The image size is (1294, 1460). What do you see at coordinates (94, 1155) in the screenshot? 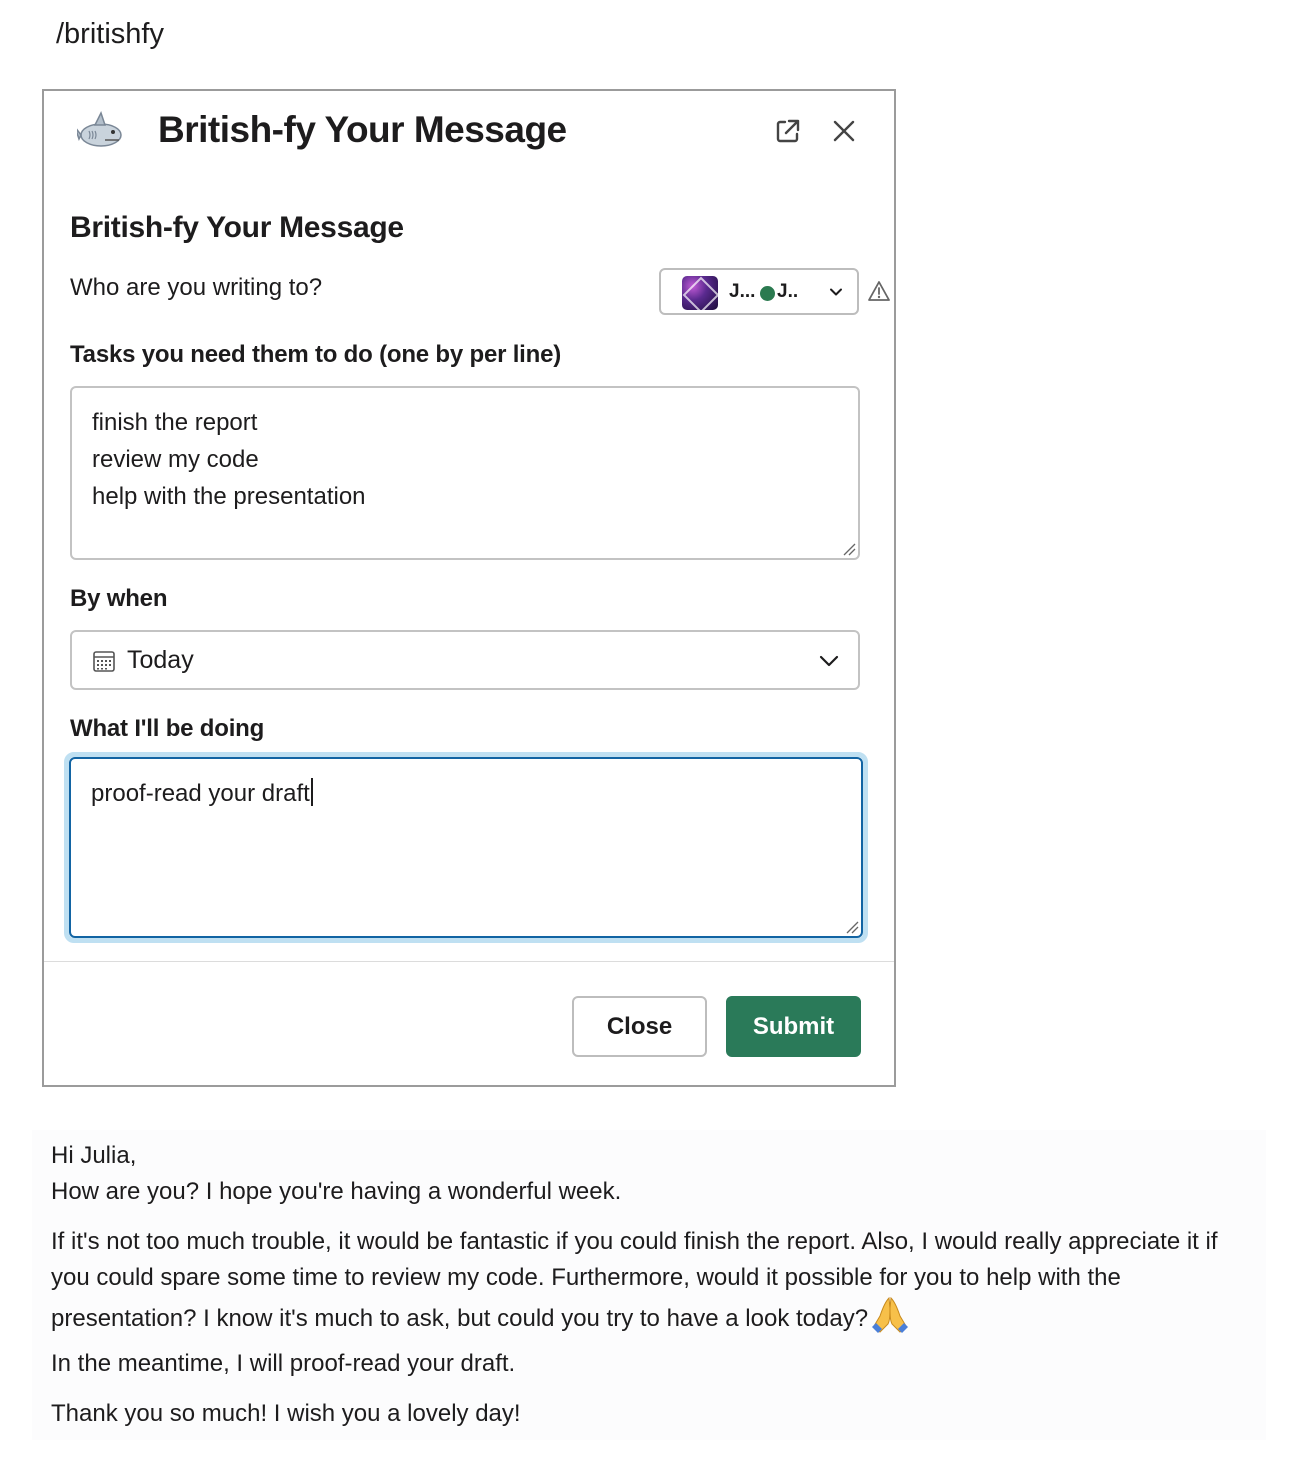
I see `message-greeting: Hi Julia,` at bounding box center [94, 1155].